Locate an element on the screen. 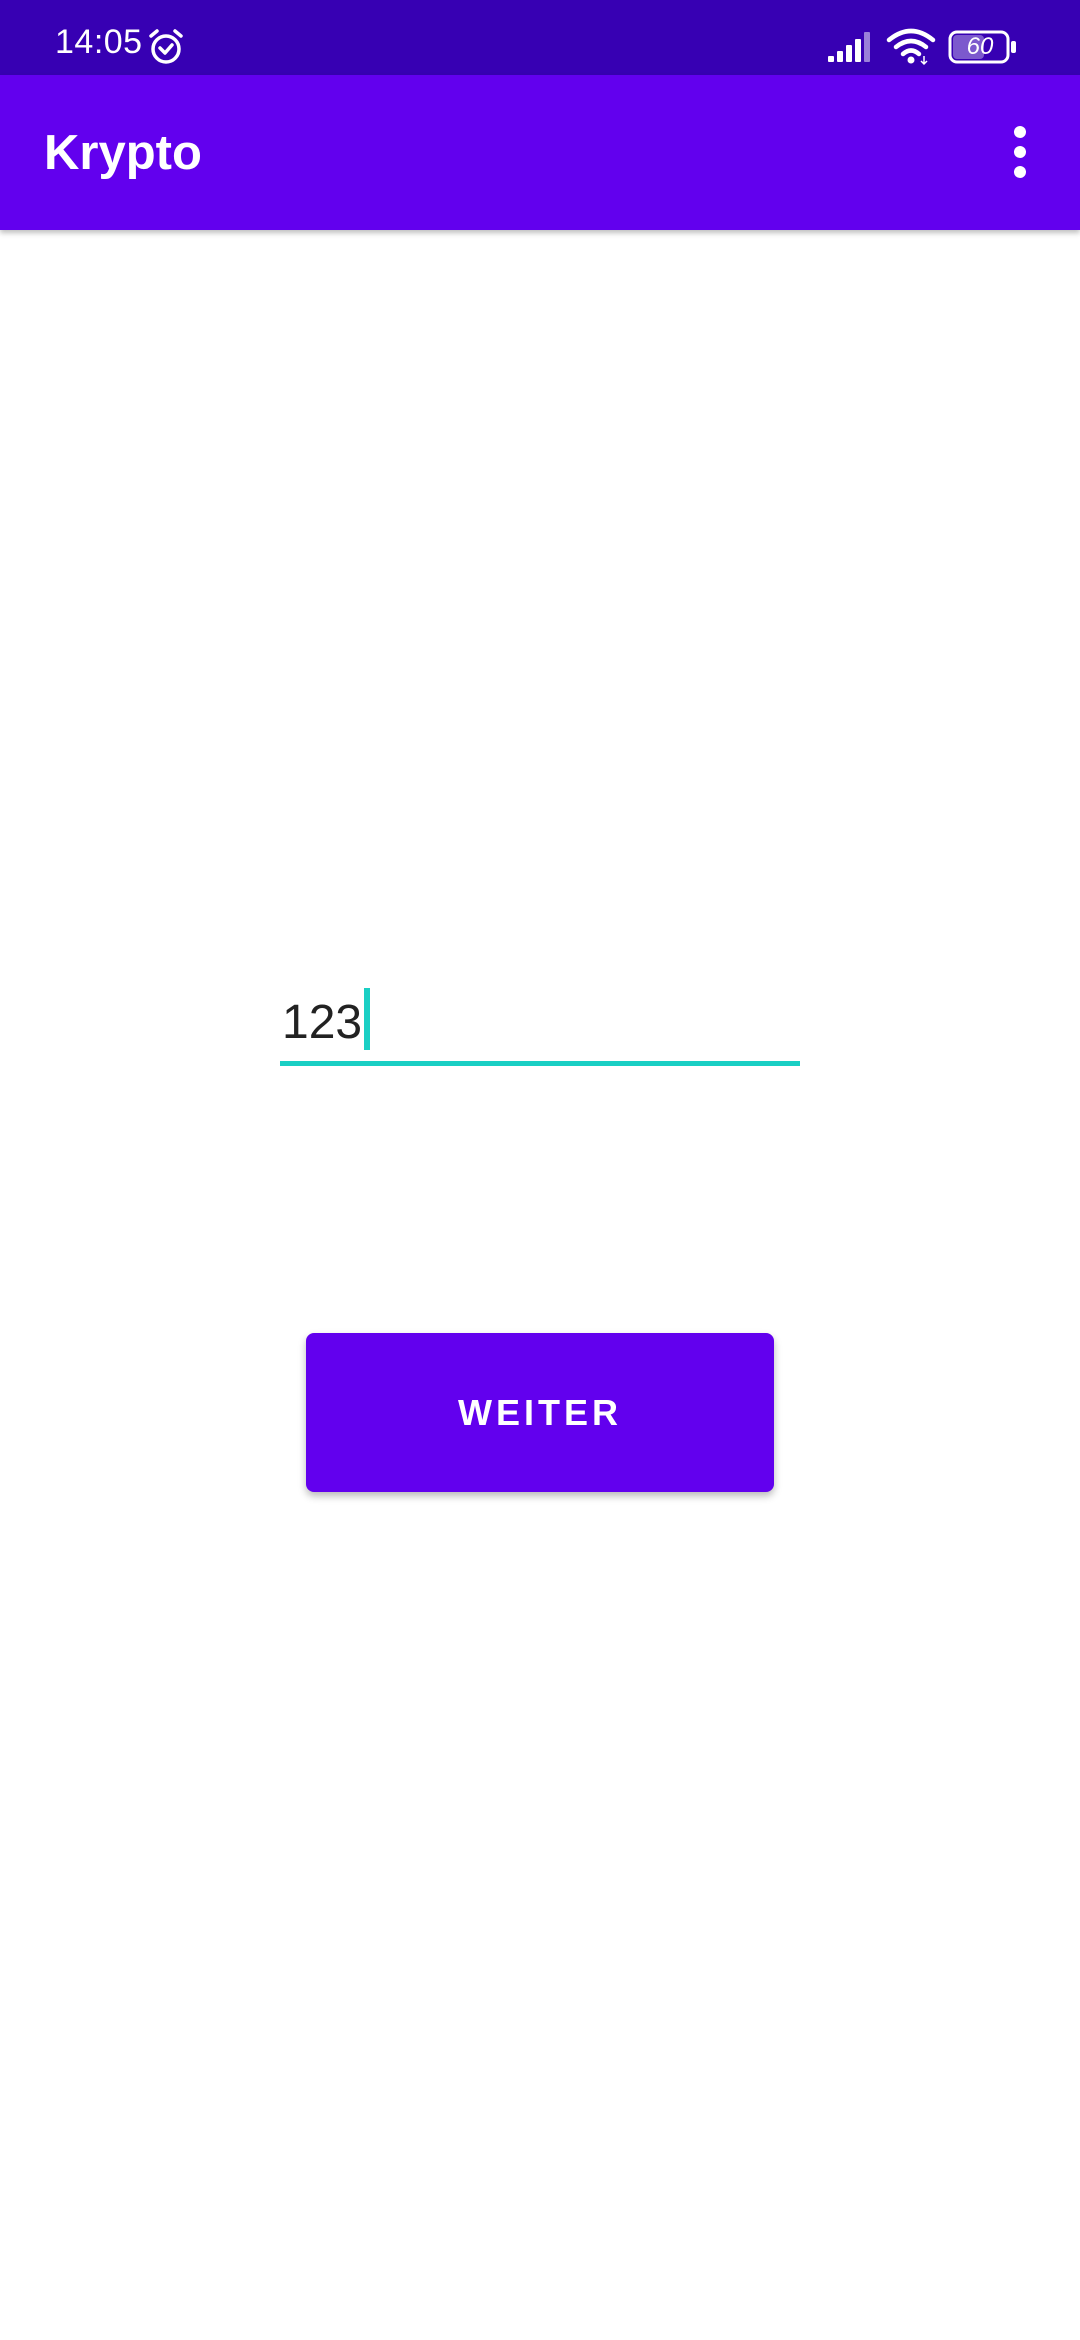 The image size is (1080, 2340). status-bar: 14:05 60 is located at coordinates (540, 37).